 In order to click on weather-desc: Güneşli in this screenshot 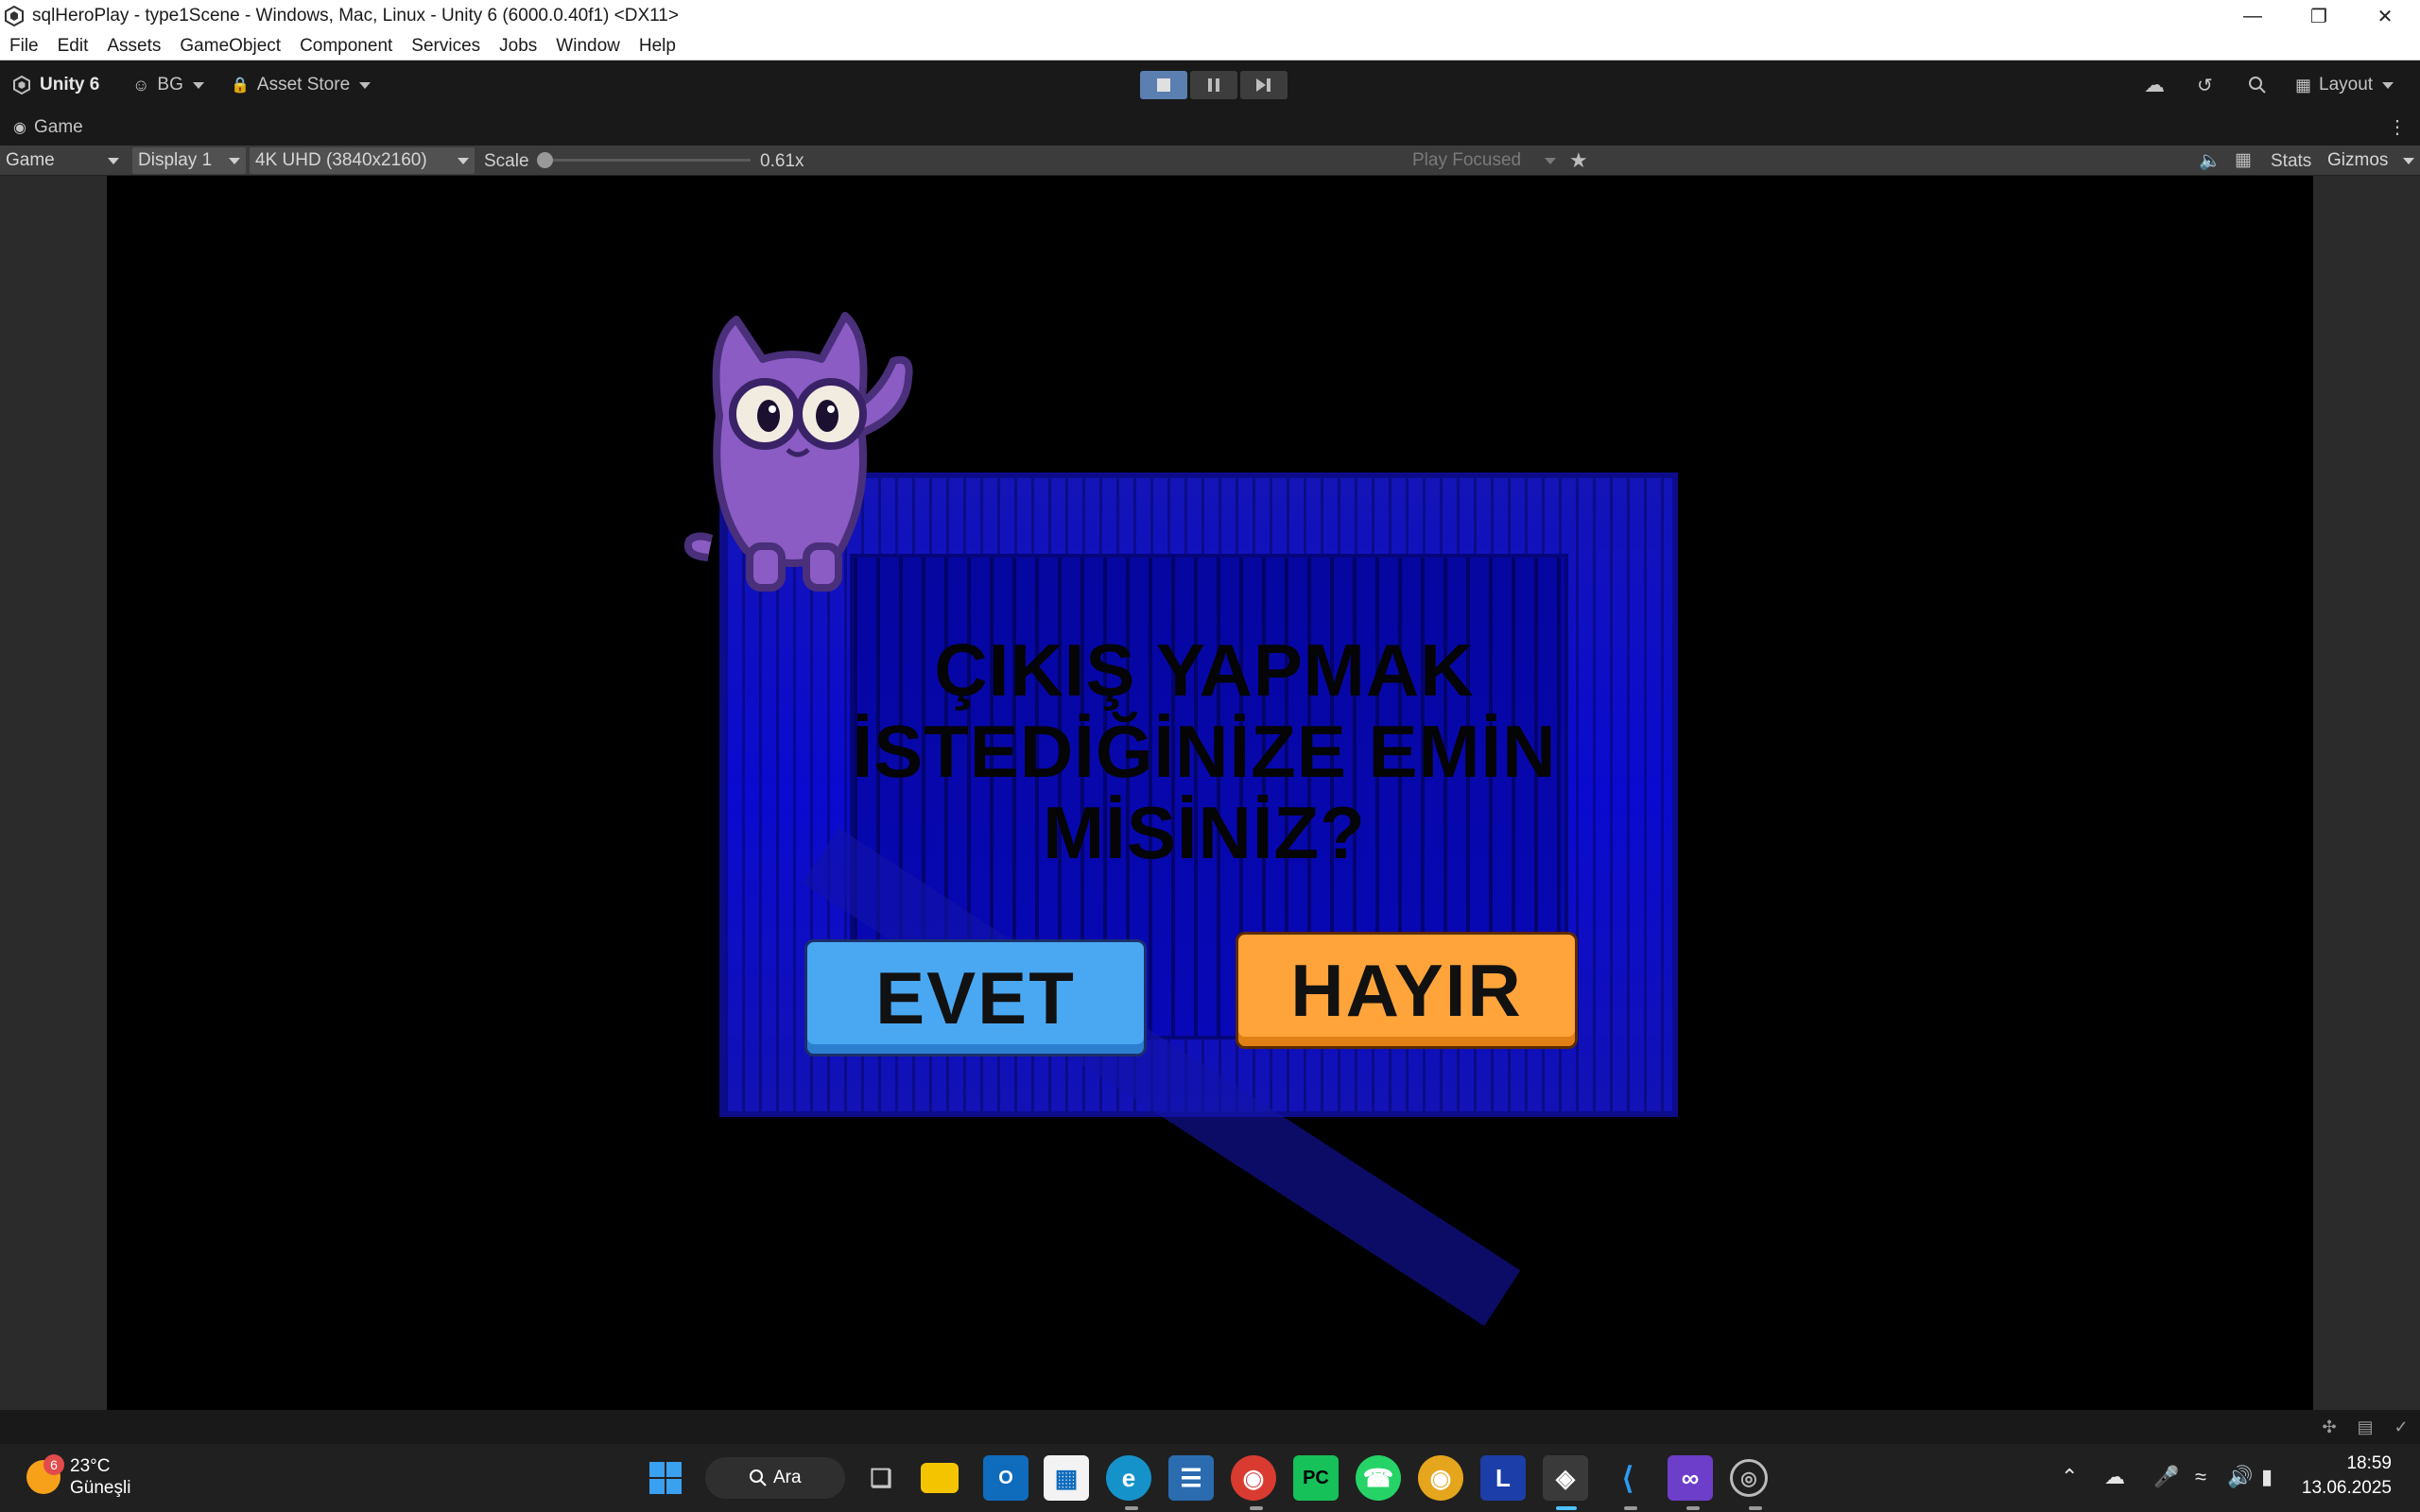, I will do `click(100, 1488)`.